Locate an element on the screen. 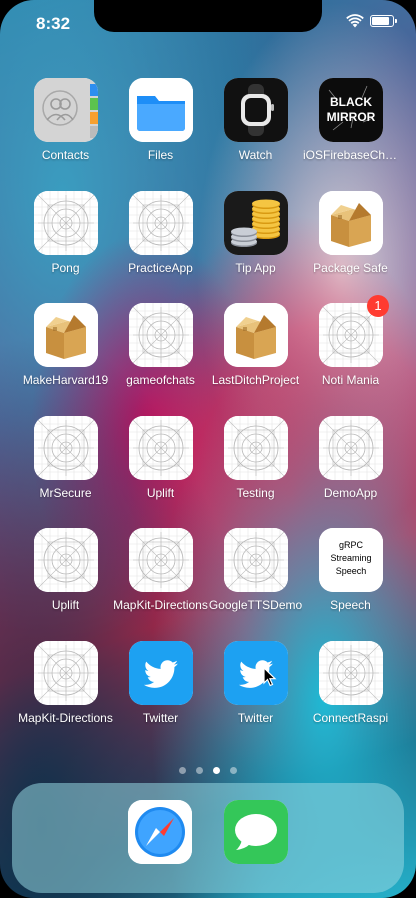  app-label: Watch is located at coordinates (255, 155).